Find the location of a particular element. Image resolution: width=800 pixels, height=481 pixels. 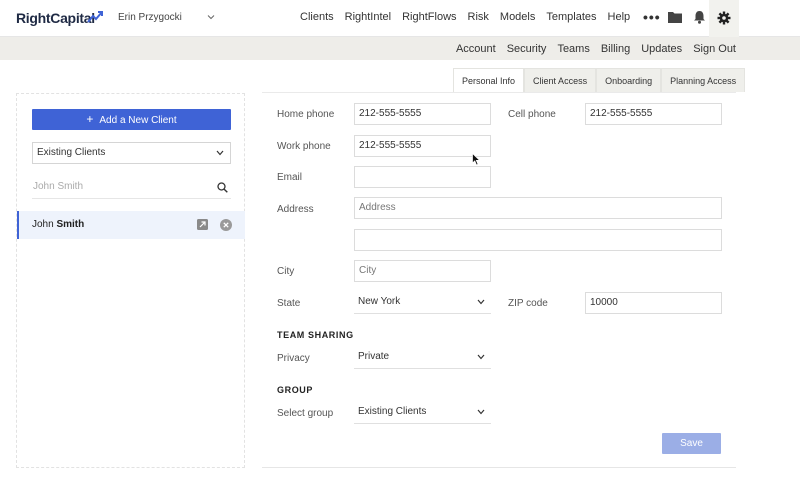

email-label: Email is located at coordinates (290, 177).